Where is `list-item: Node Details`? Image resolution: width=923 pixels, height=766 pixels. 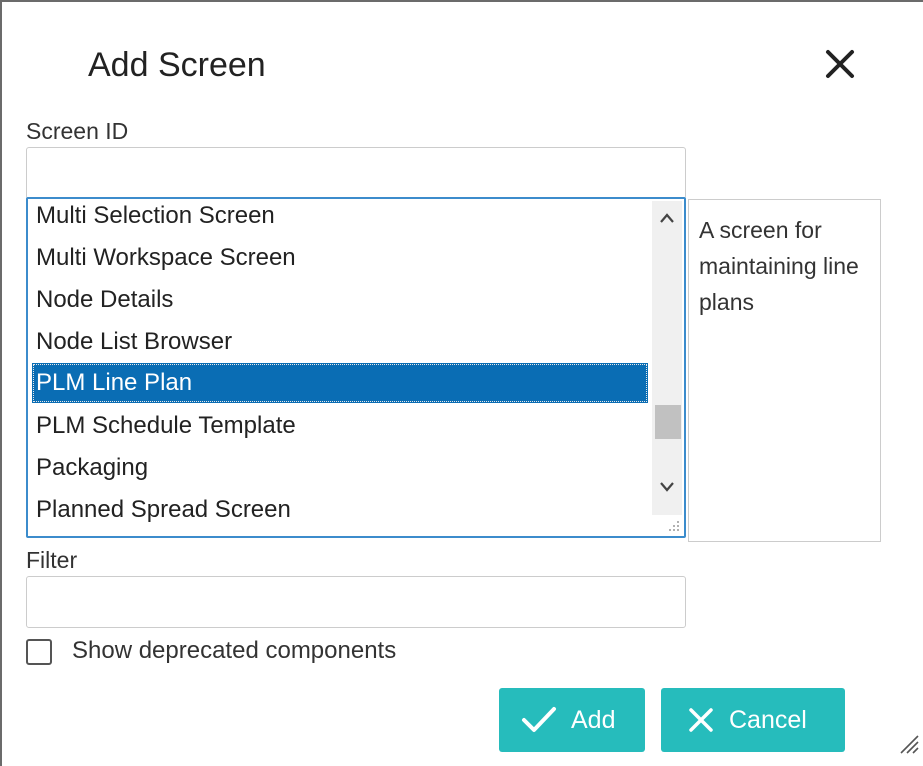
list-item: Node Details is located at coordinates (340, 300).